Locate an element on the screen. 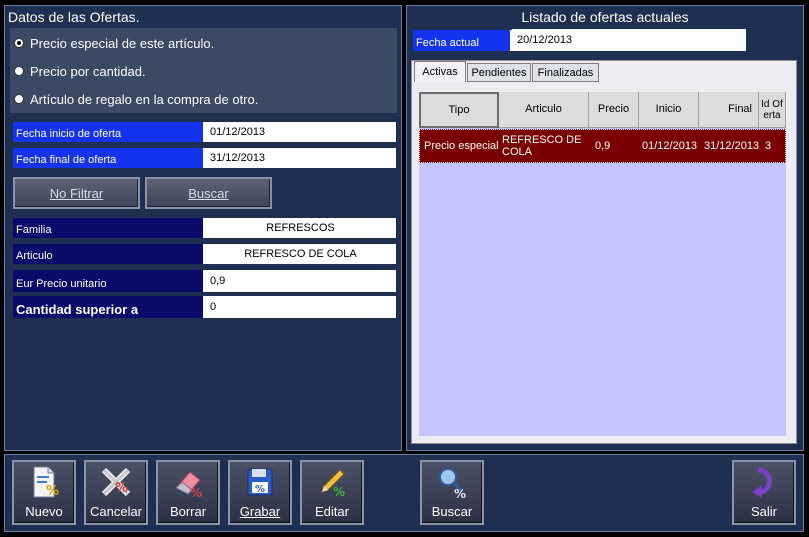 Image resolution: width=809 pixels, height=537 pixels. radio-selected-icon is located at coordinates (19, 43).